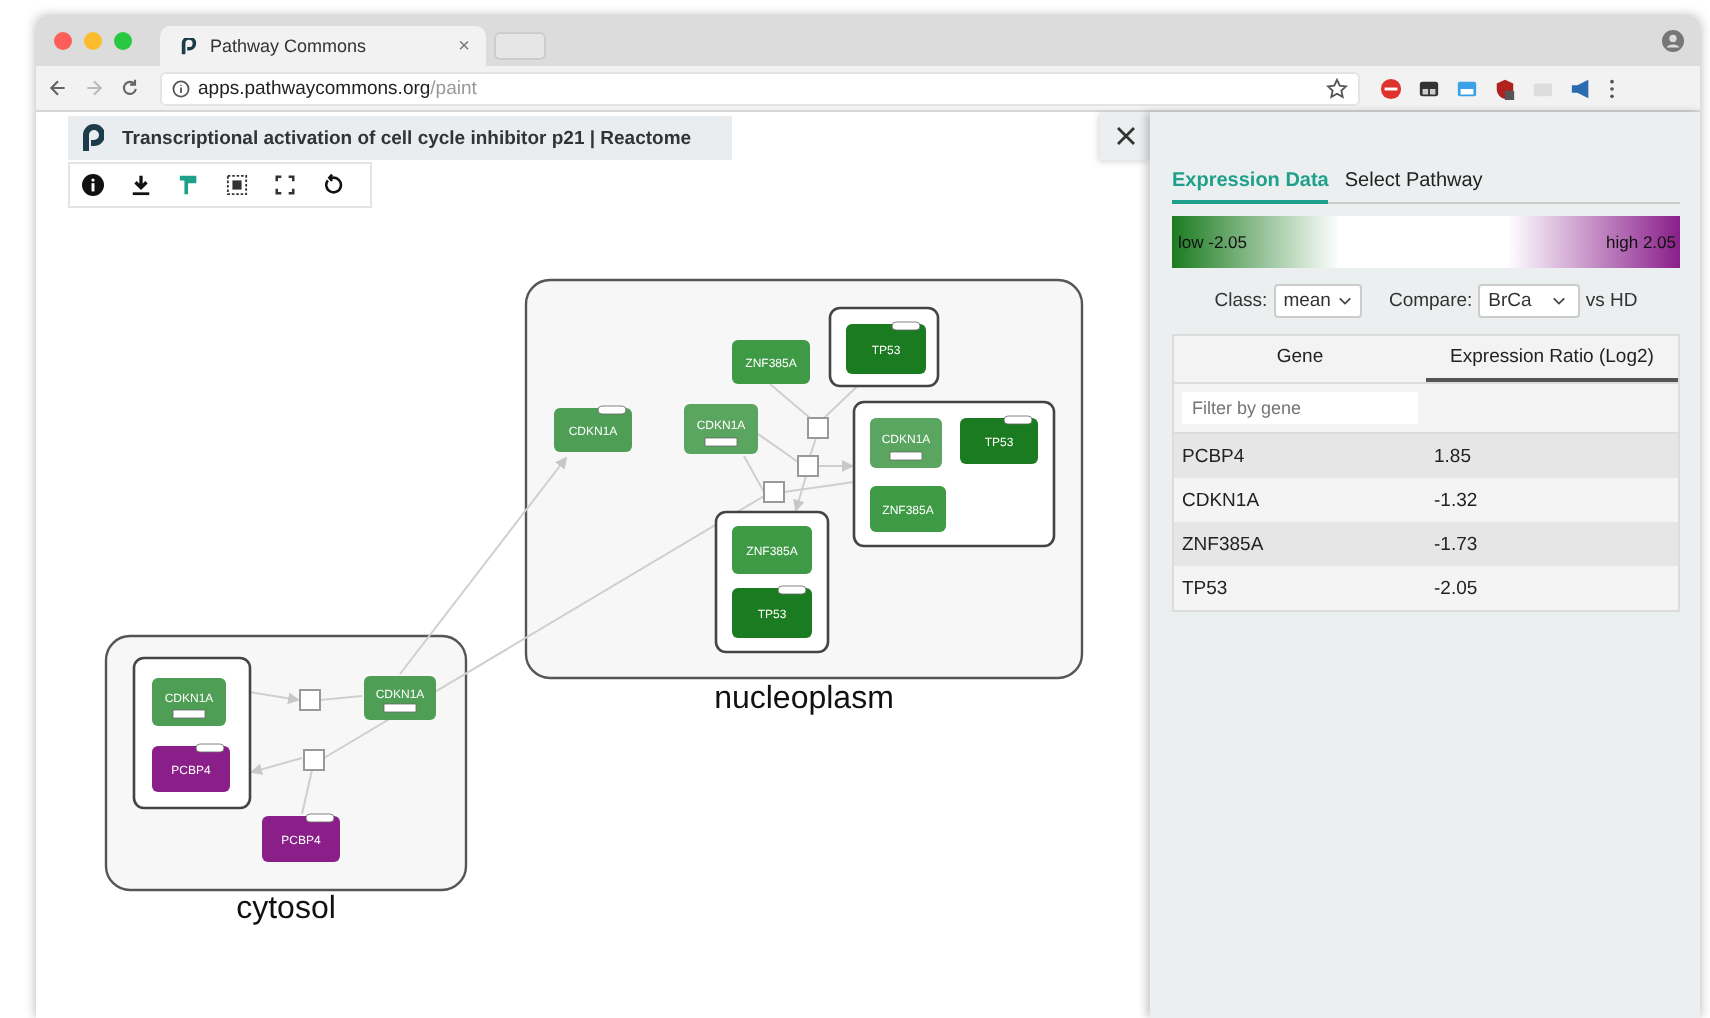 The height and width of the screenshot is (1018, 1710). Describe the element at coordinates (58, 88) in the screenshot. I see `back-icon` at that location.